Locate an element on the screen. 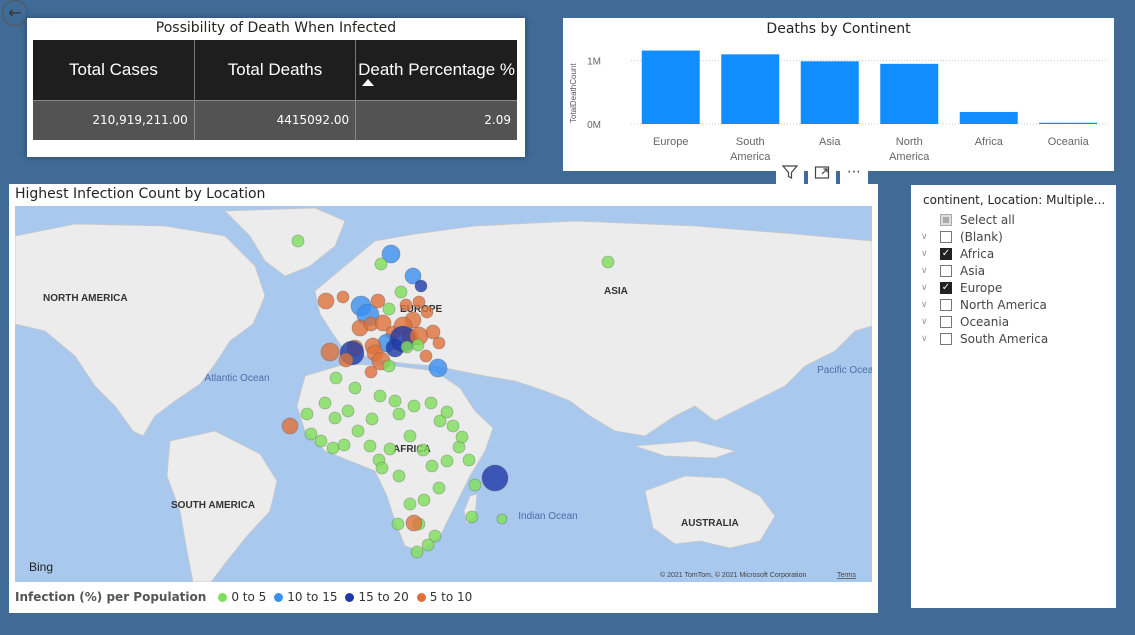 The image size is (1135, 635). back-arrow-icon: ← is located at coordinates (15, 13).